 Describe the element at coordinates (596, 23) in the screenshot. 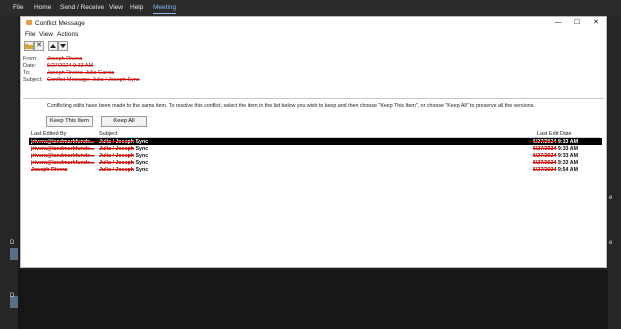

I see `close-button: ✕` at that location.